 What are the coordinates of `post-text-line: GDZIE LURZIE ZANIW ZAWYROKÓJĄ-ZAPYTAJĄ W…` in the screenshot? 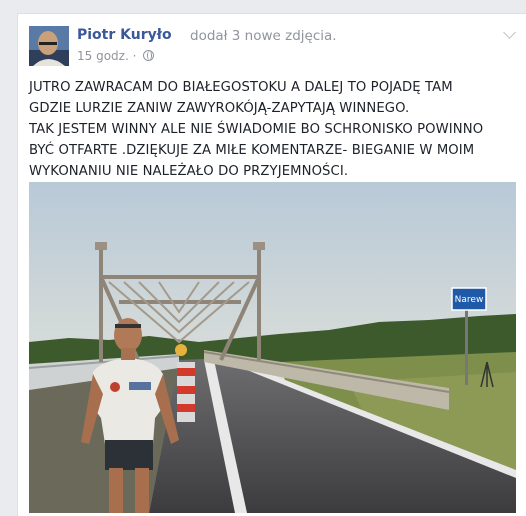 It's located at (219, 108).